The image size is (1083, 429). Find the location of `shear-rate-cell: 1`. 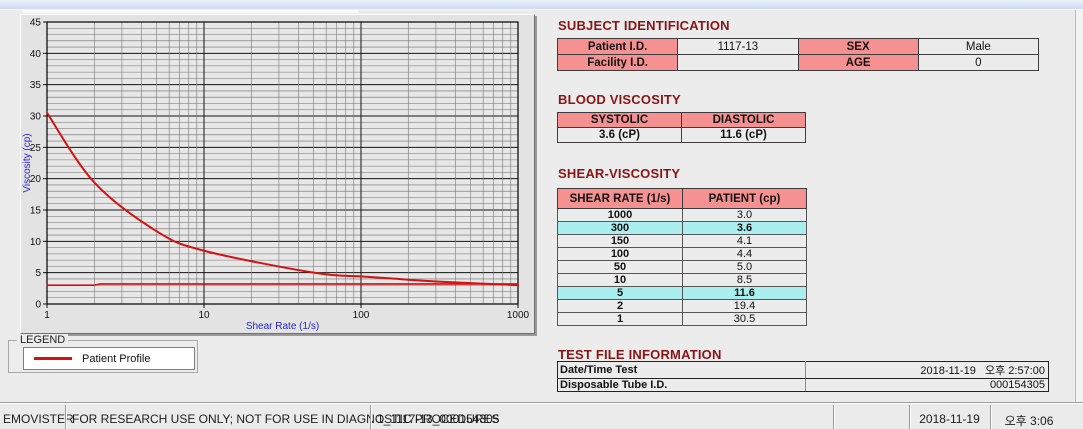

shear-rate-cell: 1 is located at coordinates (620, 319).